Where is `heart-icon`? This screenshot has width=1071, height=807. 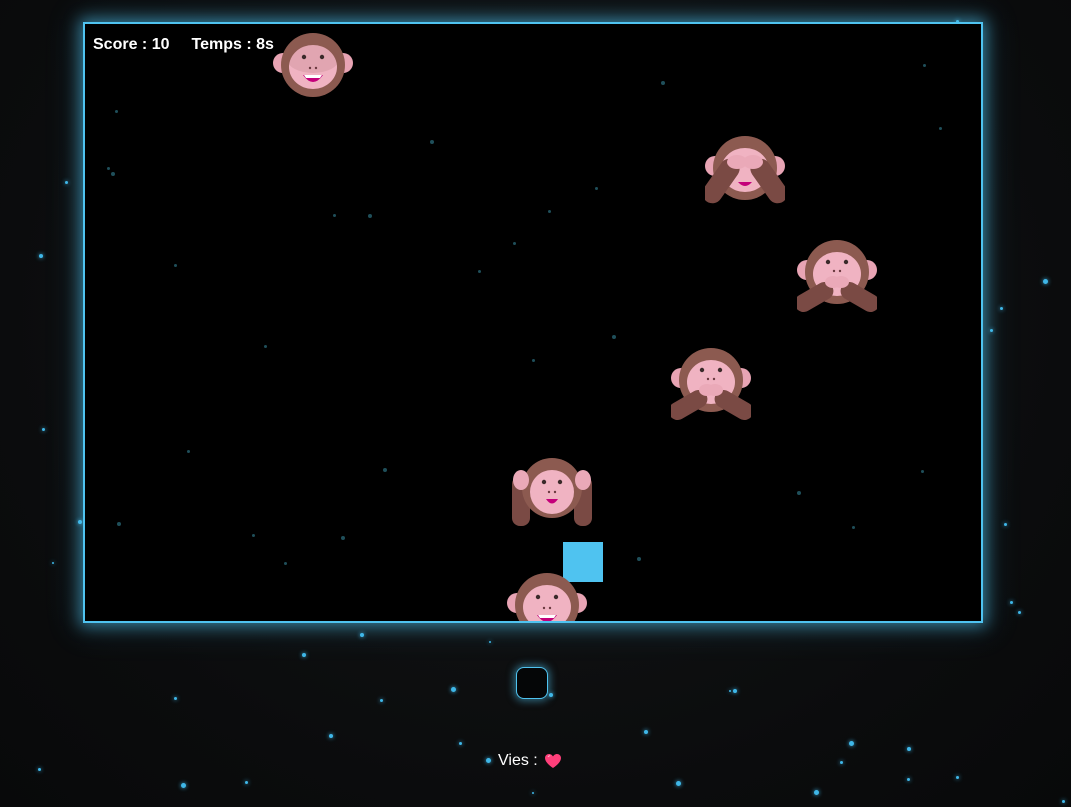
heart-icon is located at coordinates (553, 761).